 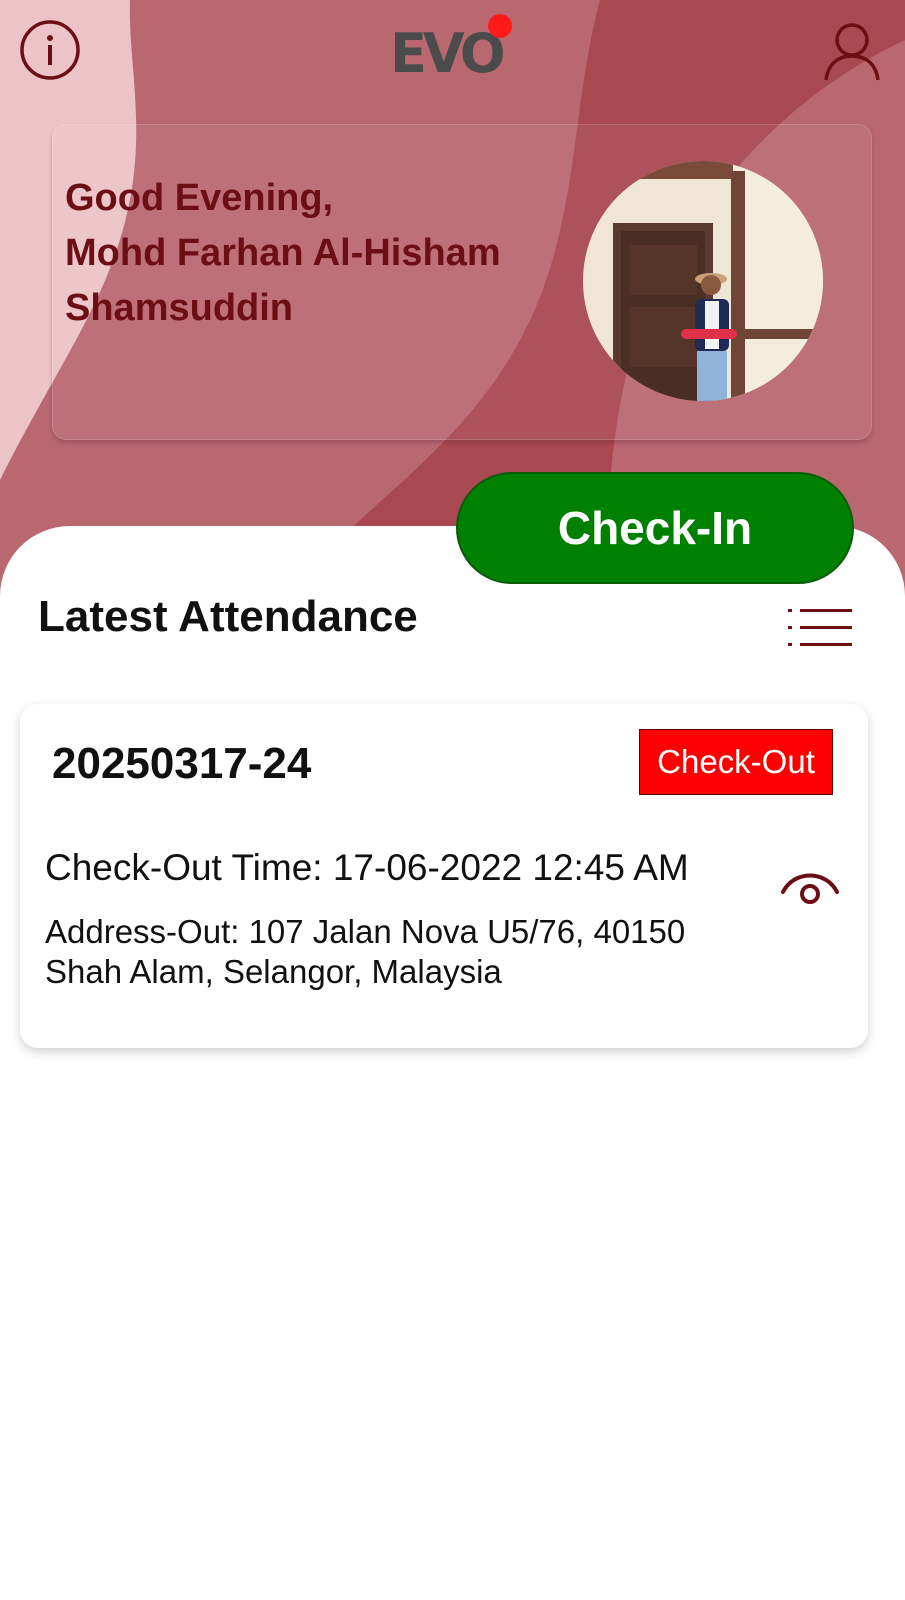 What do you see at coordinates (852, 52) in the screenshot?
I see `user-profile-icon` at bounding box center [852, 52].